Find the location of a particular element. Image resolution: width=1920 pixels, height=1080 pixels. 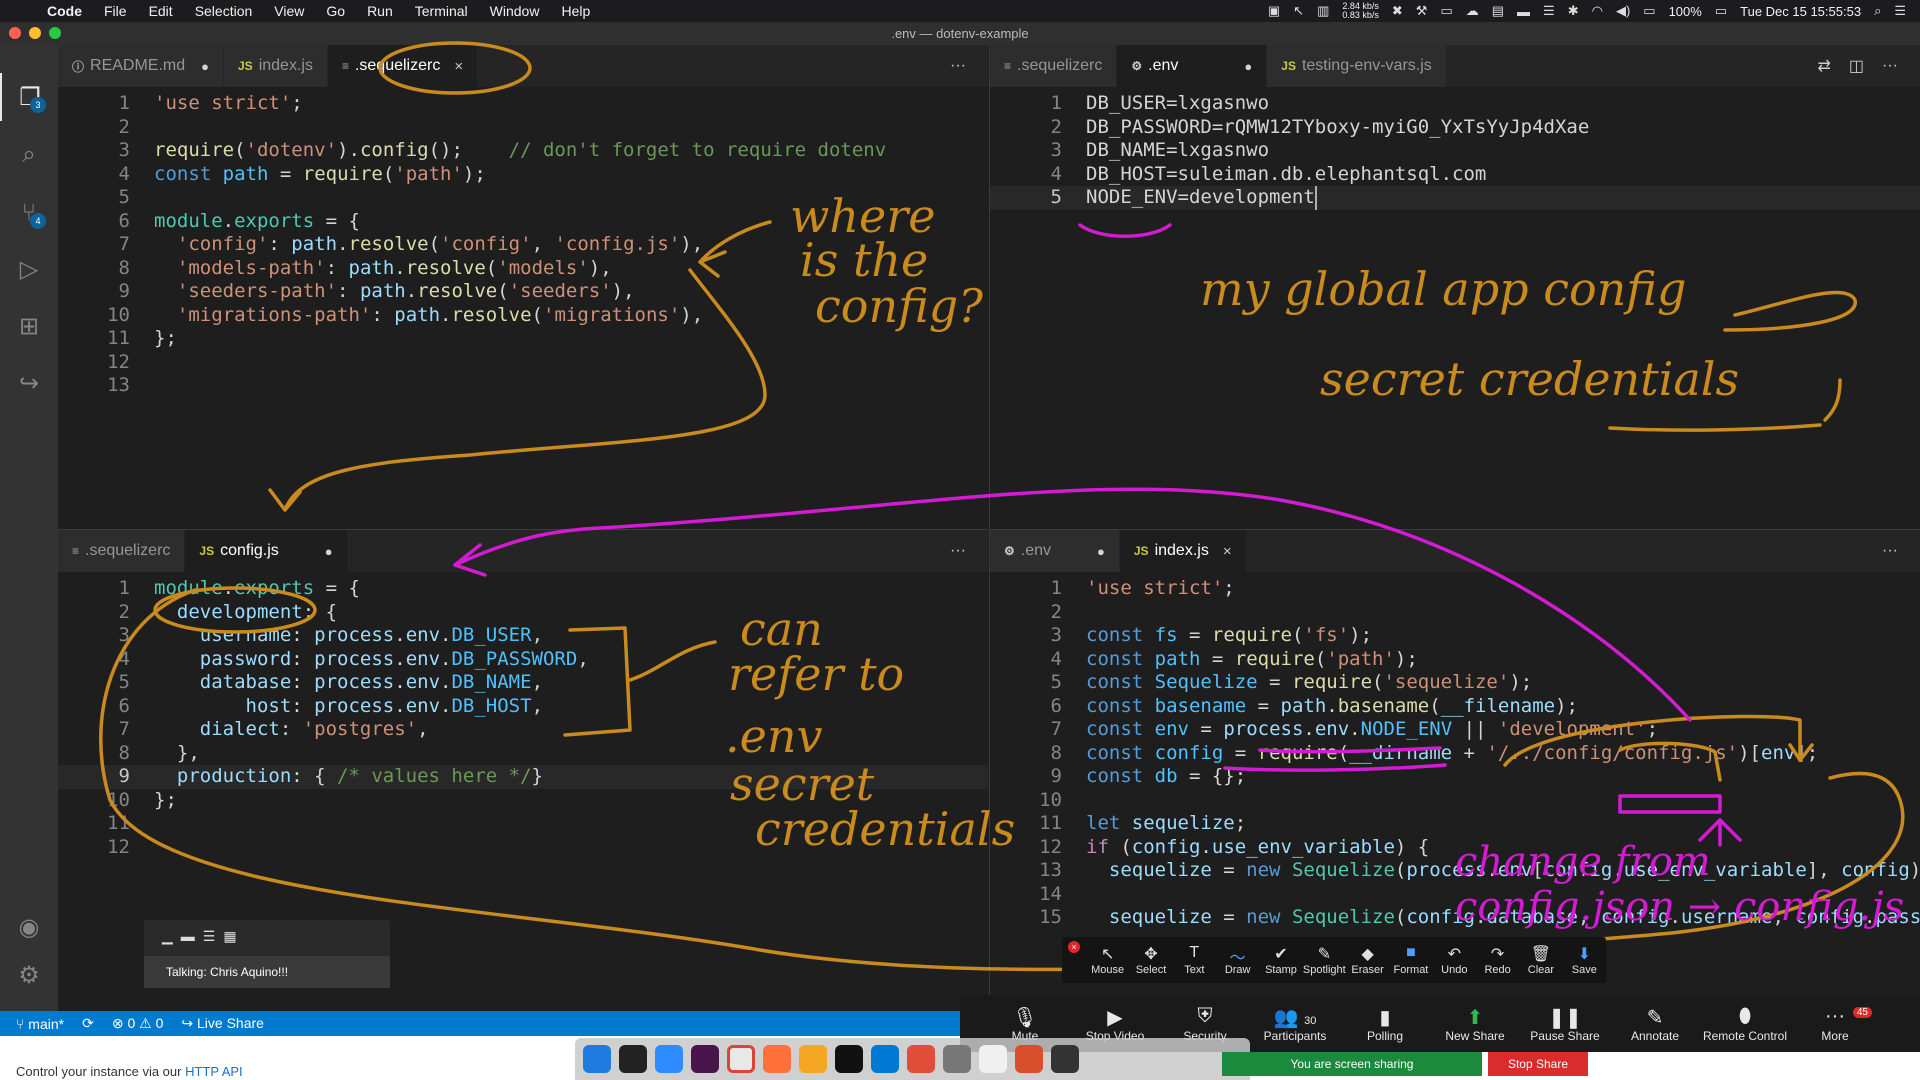

battery-icon: ▭ is located at coordinates (1721, 11).